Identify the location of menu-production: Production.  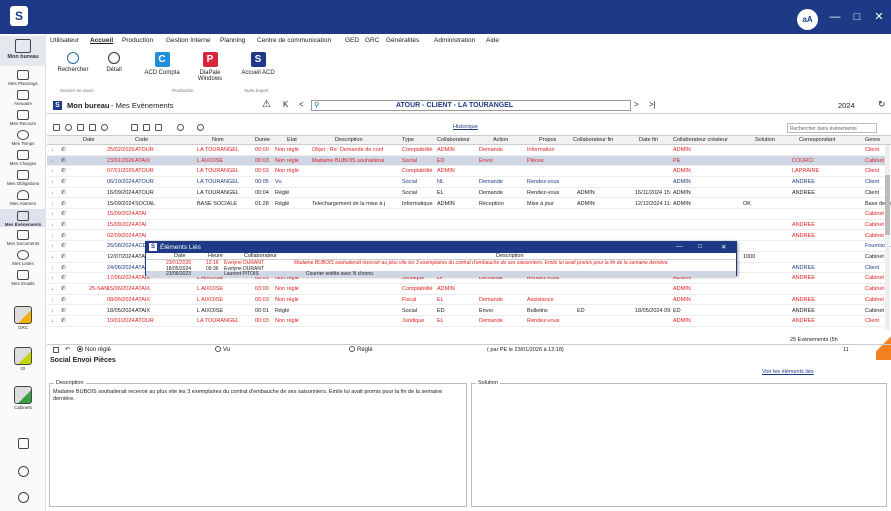
(137, 40).